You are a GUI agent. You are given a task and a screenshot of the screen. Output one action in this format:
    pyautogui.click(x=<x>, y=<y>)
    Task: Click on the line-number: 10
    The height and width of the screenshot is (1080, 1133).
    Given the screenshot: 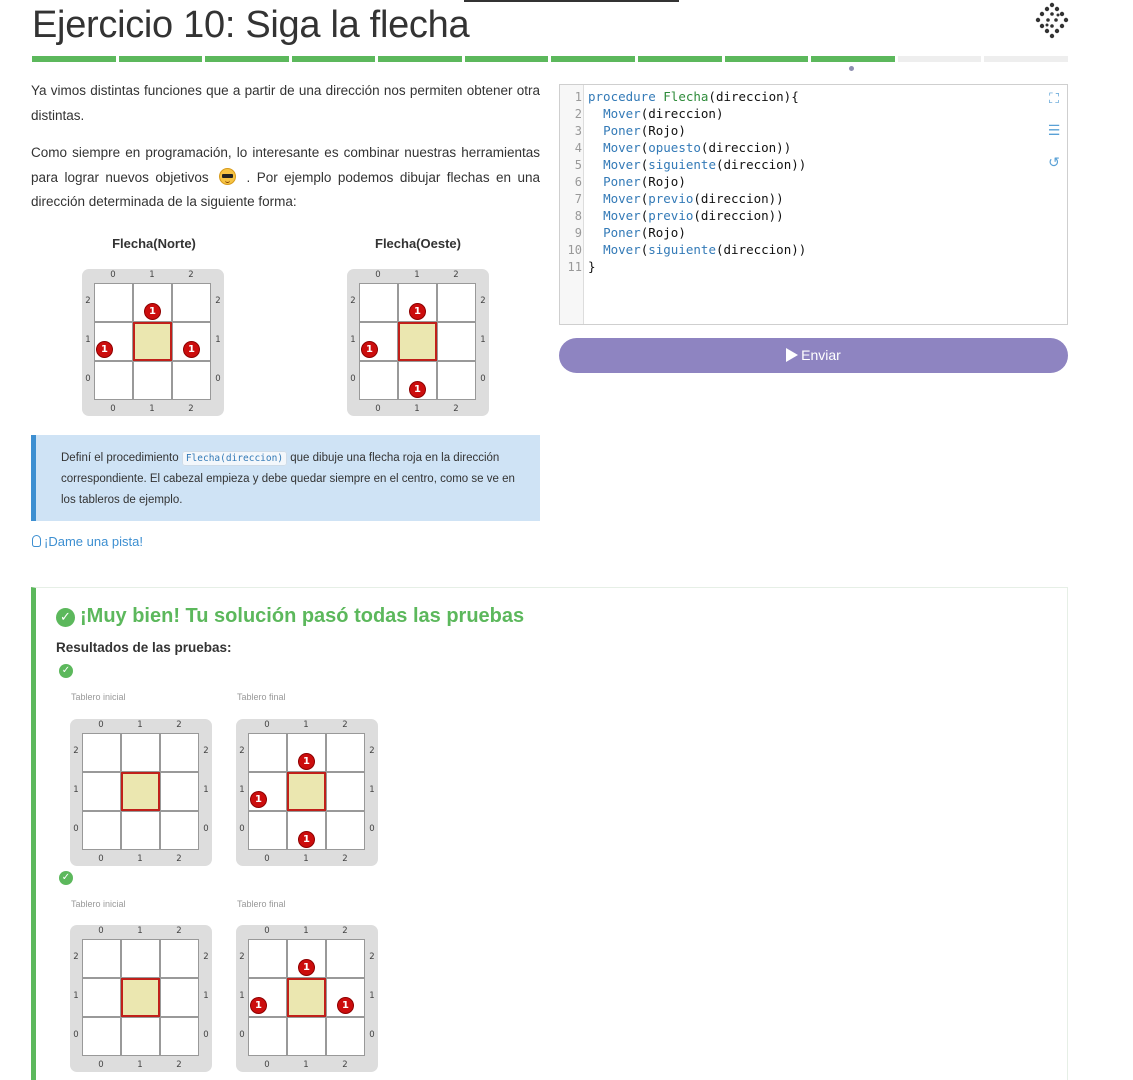 What is the action you would take?
    pyautogui.click(x=574, y=250)
    